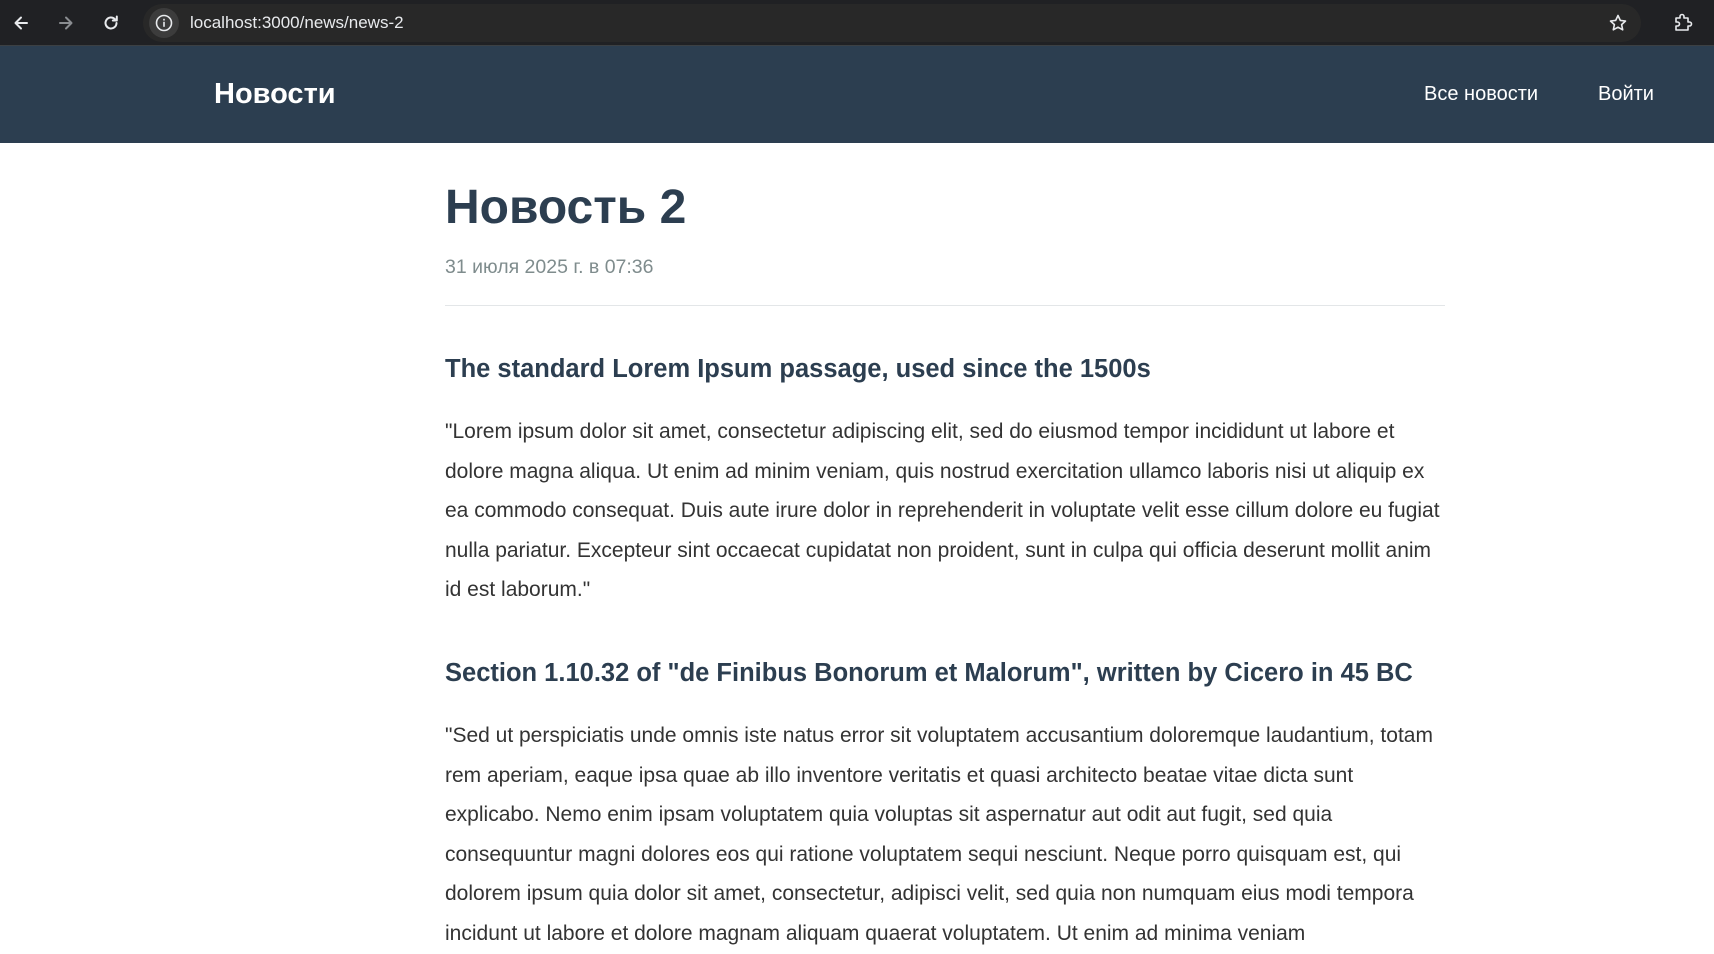  What do you see at coordinates (566, 207) in the screenshot?
I see `article-title: Новость 2` at bounding box center [566, 207].